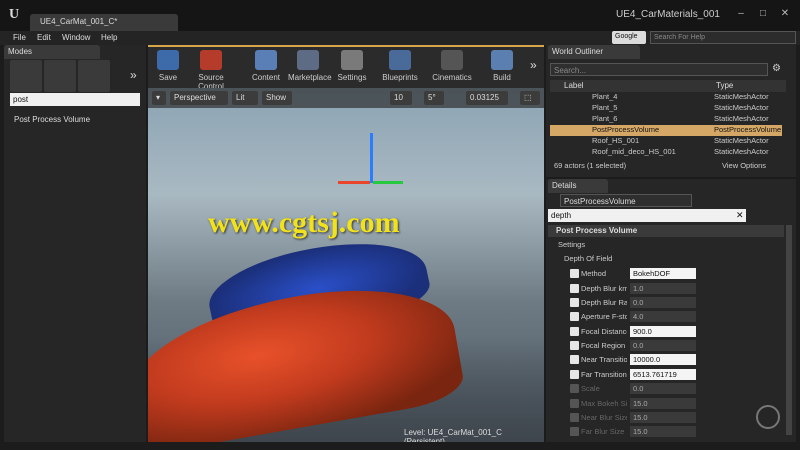  I want to click on project-name: UE4_CarMaterials_001, so click(668, 14).